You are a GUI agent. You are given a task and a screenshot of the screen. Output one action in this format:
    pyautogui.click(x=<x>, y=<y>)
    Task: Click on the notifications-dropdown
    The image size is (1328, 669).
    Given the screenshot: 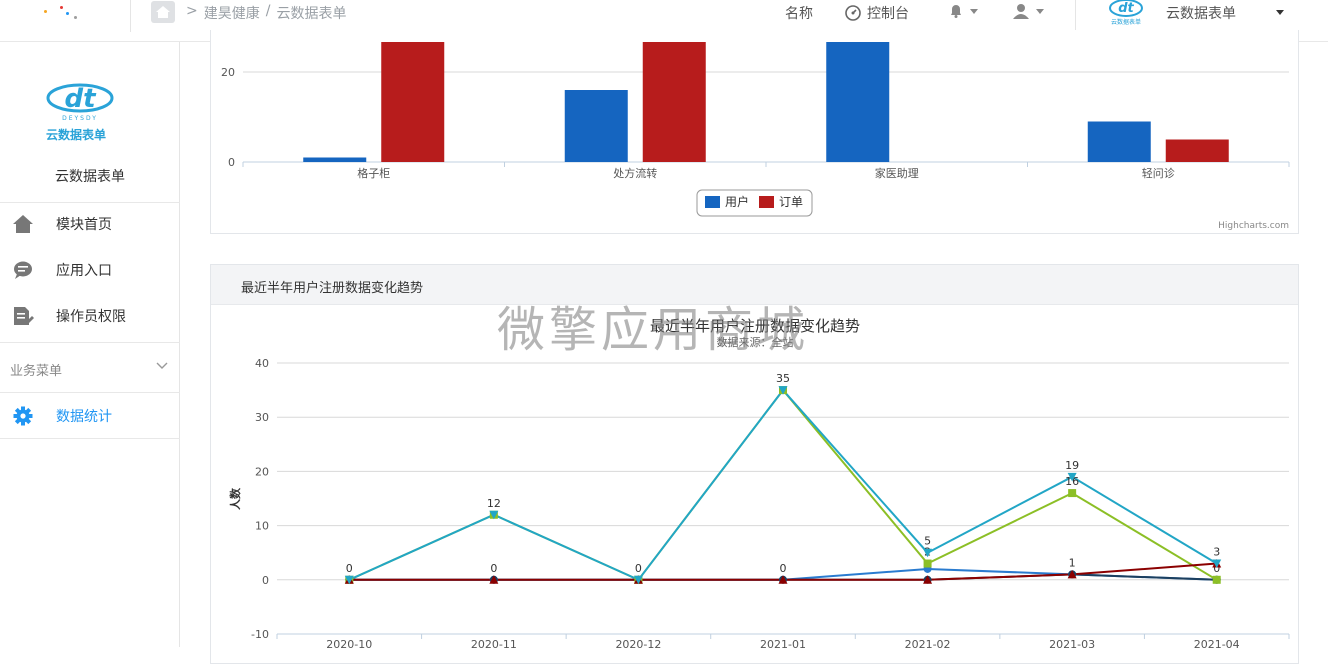 What is the action you would take?
    pyautogui.click(x=963, y=11)
    